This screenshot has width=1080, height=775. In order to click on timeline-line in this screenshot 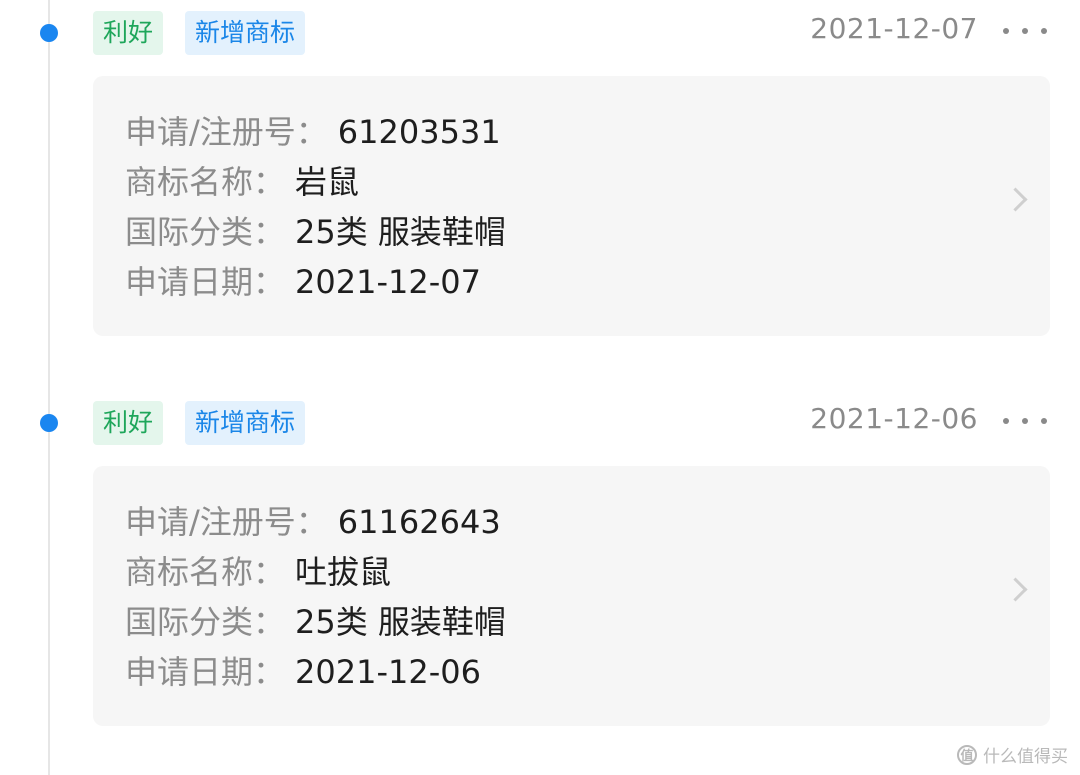, I will do `click(49, 387)`.